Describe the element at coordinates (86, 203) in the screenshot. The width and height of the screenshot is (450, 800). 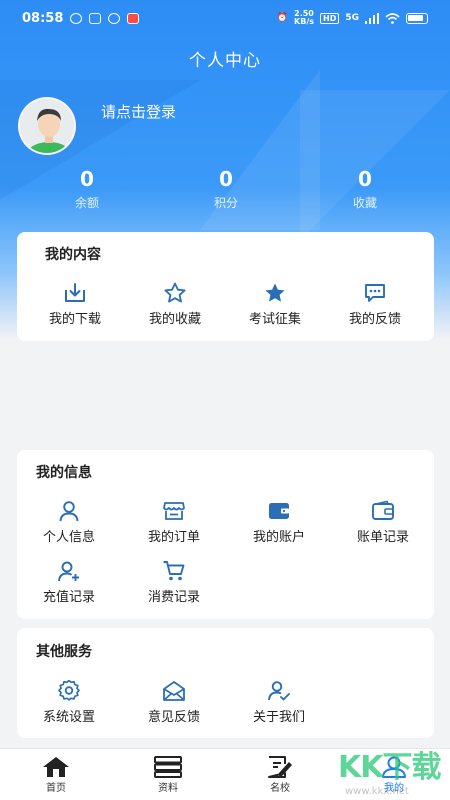
I see `stat-label: 余额` at that location.